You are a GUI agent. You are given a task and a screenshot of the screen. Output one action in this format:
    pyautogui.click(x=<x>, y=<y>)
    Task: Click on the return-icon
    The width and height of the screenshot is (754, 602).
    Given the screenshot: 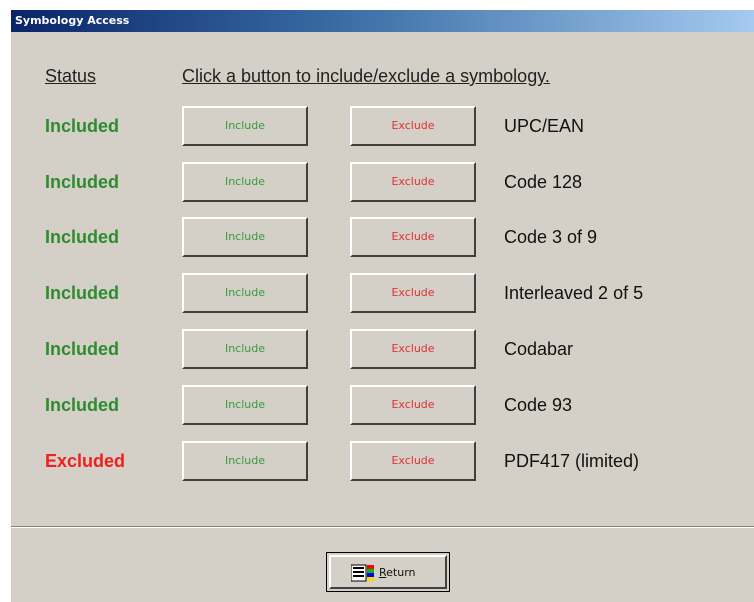 What is the action you would take?
    pyautogui.click(x=362, y=573)
    